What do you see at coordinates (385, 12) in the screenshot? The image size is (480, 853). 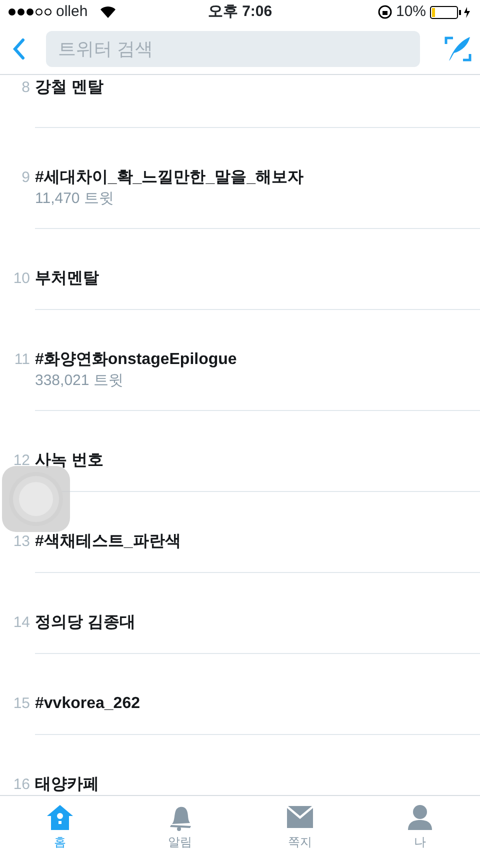 I see `rotation-lock-icon` at bounding box center [385, 12].